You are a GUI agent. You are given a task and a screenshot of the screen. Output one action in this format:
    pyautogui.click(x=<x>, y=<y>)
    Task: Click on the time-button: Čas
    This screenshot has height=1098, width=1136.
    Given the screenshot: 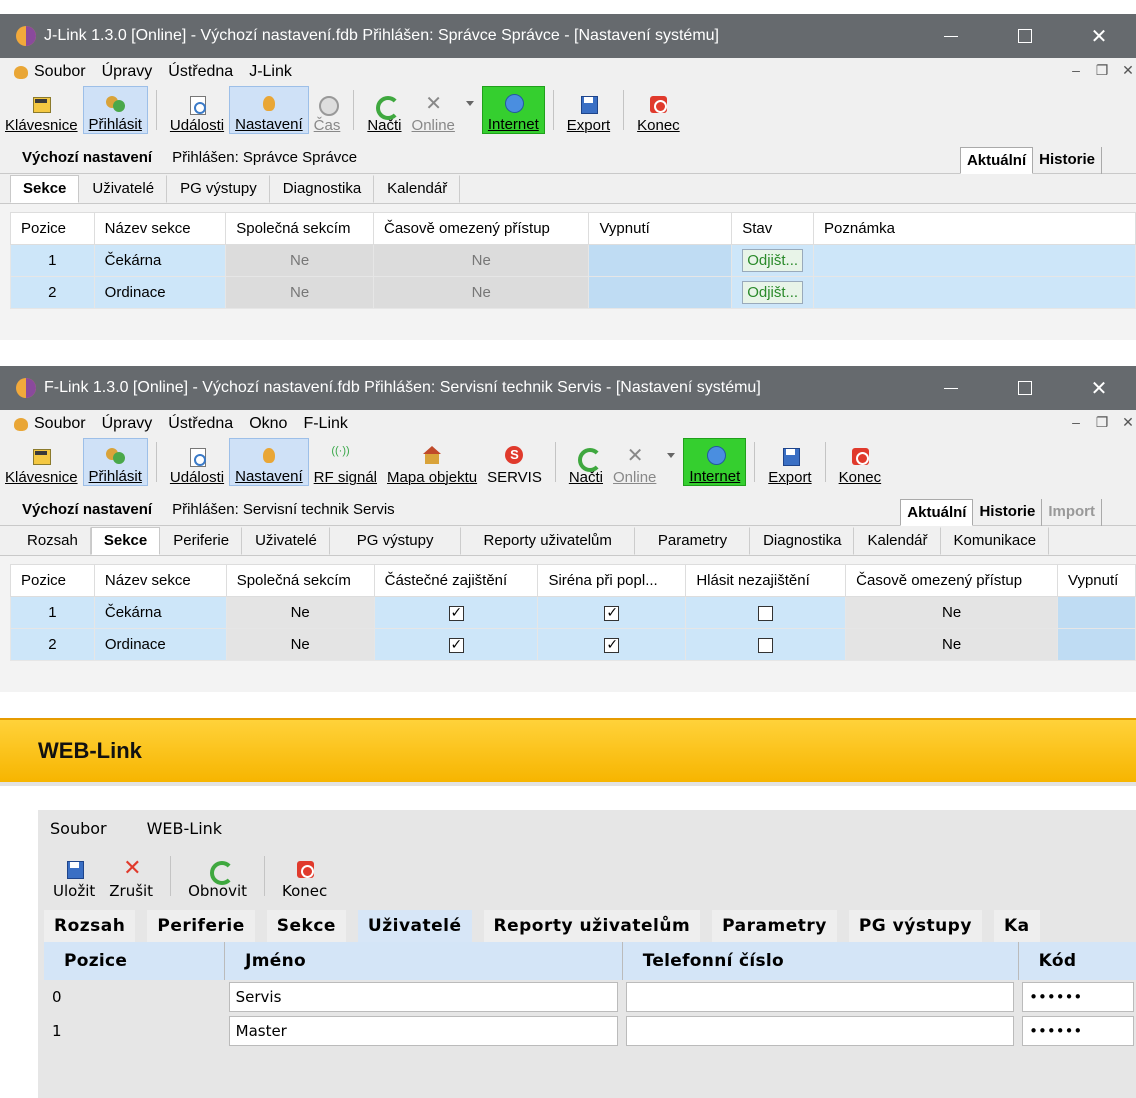 What is the action you would take?
    pyautogui.click(x=327, y=110)
    